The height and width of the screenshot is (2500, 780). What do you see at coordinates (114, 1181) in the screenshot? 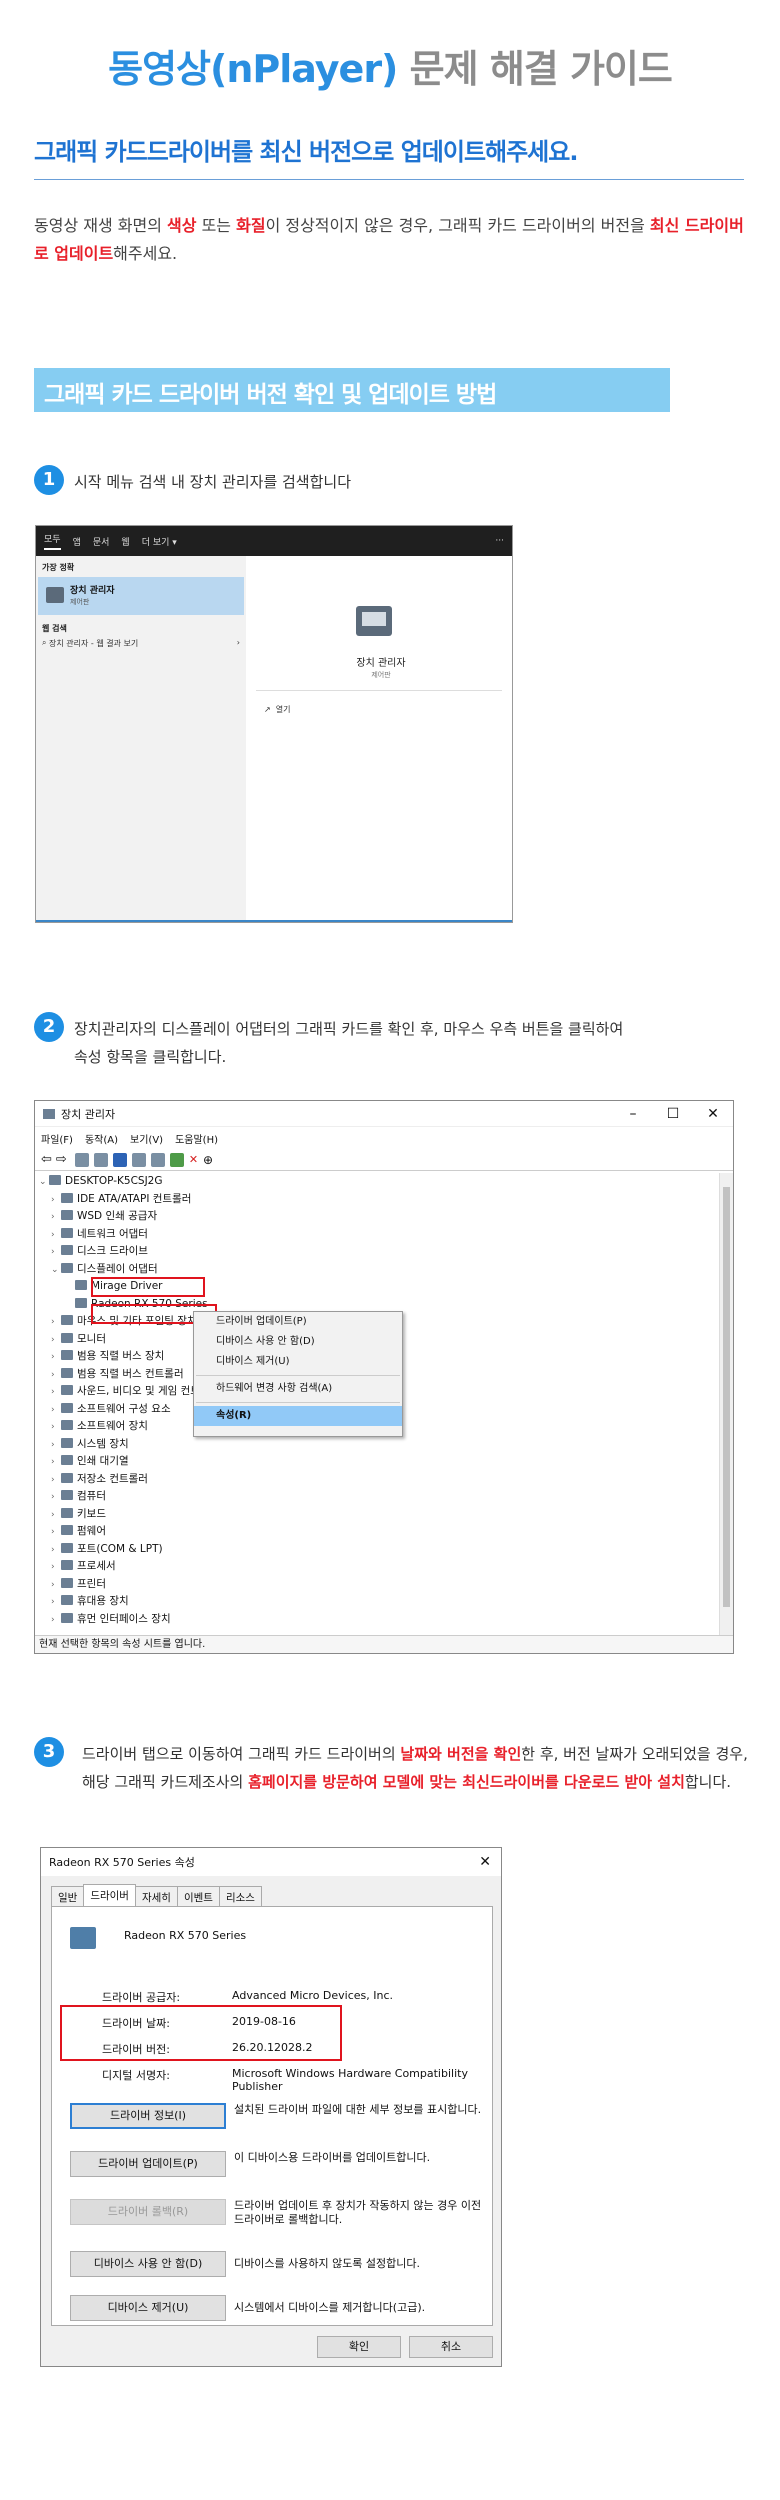
I see `tree-label: DESKTOP-K5CSJ2G` at bounding box center [114, 1181].